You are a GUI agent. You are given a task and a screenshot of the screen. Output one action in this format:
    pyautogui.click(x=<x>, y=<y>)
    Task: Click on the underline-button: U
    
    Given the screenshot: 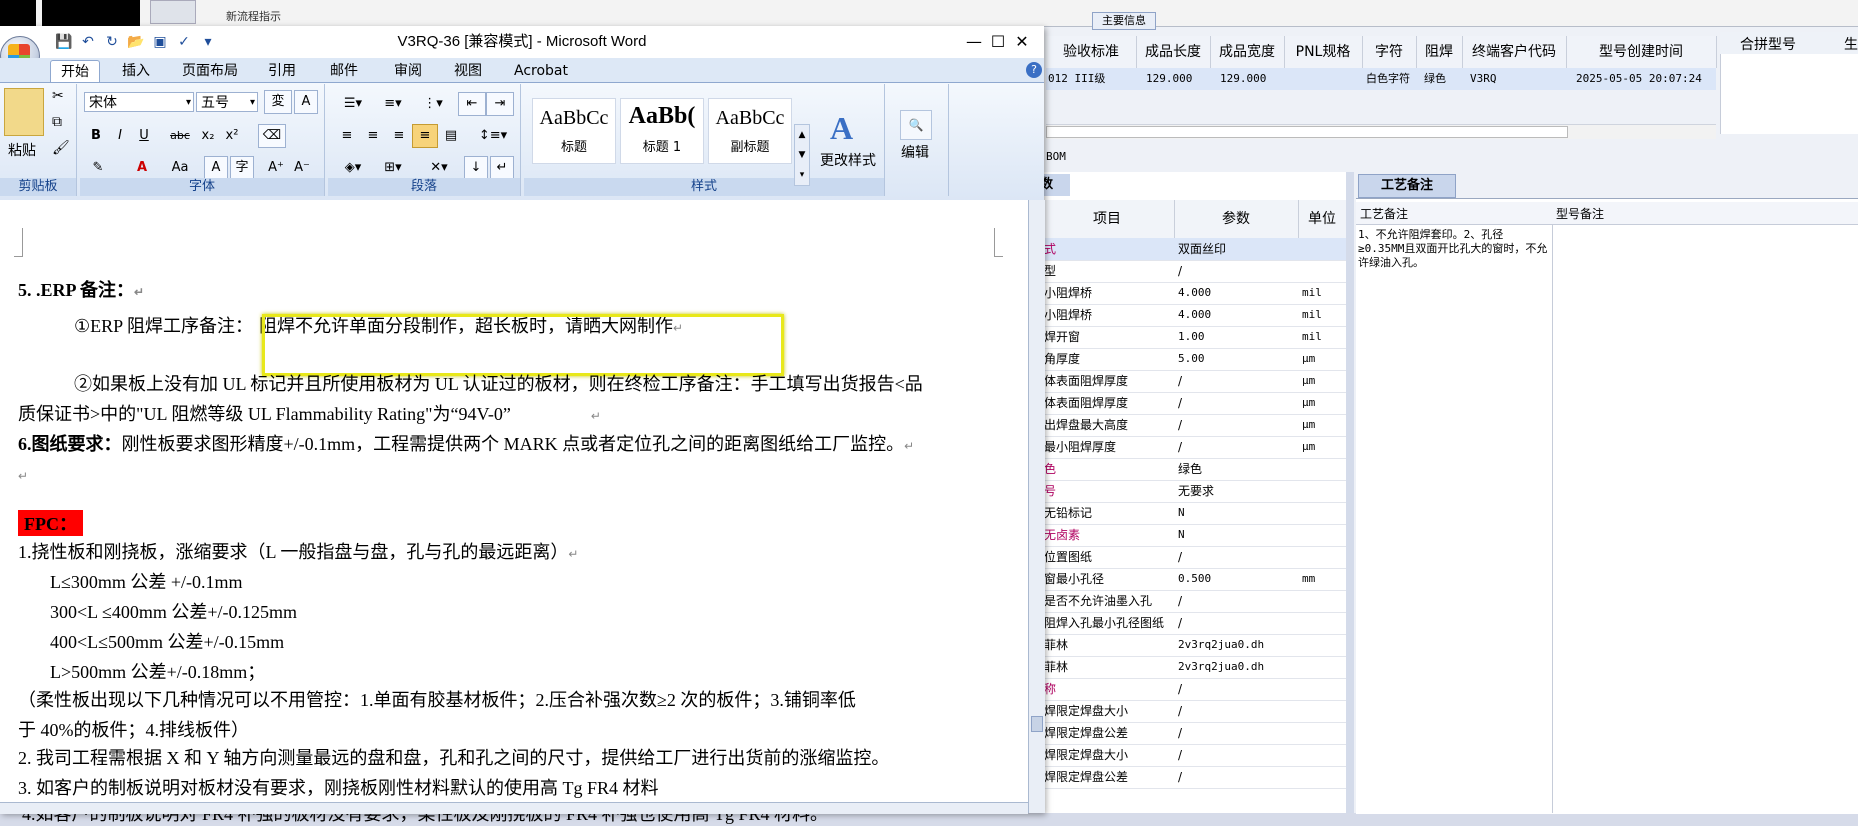 What is the action you would take?
    pyautogui.click(x=144, y=136)
    